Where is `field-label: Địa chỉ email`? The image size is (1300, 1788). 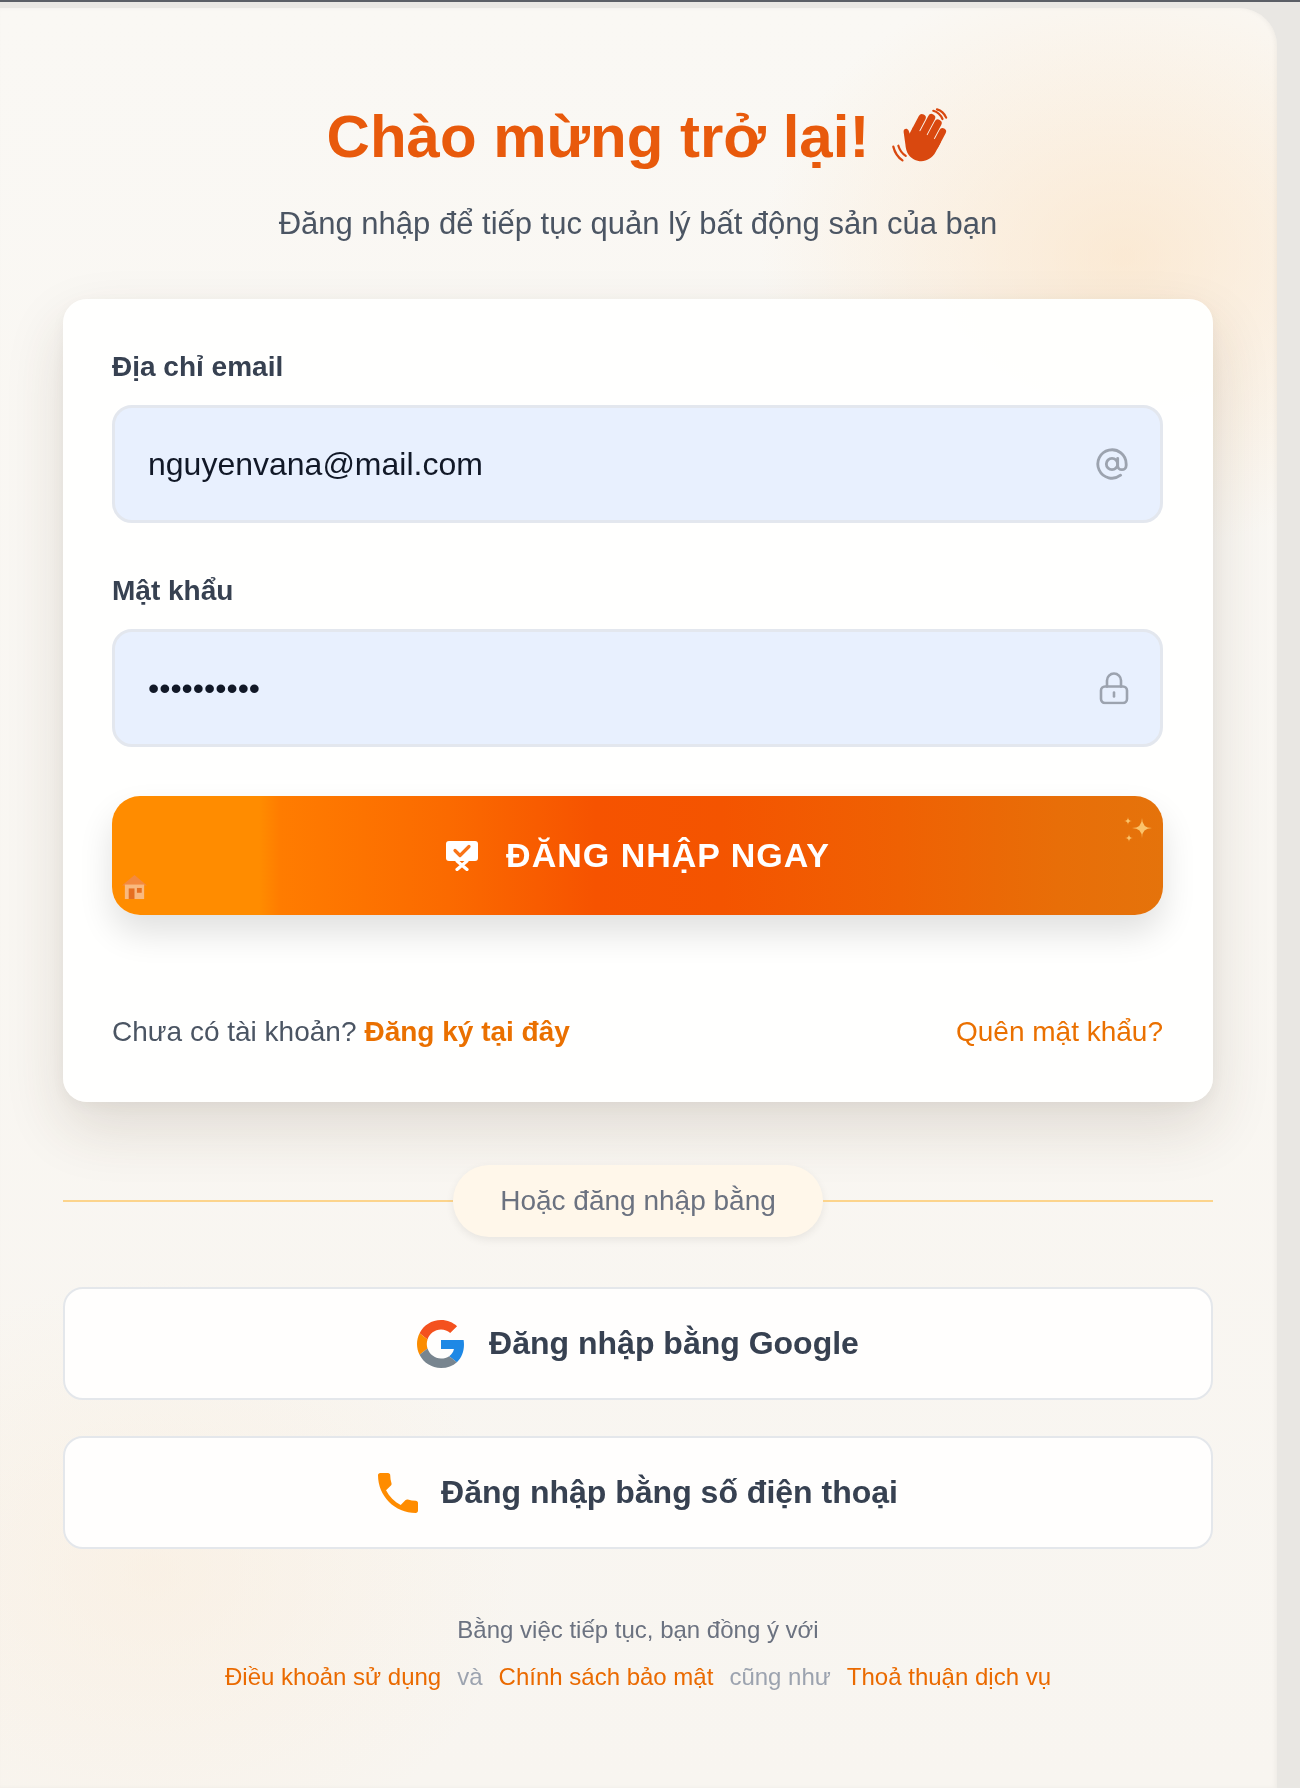 field-label: Địa chỉ email is located at coordinates (198, 367).